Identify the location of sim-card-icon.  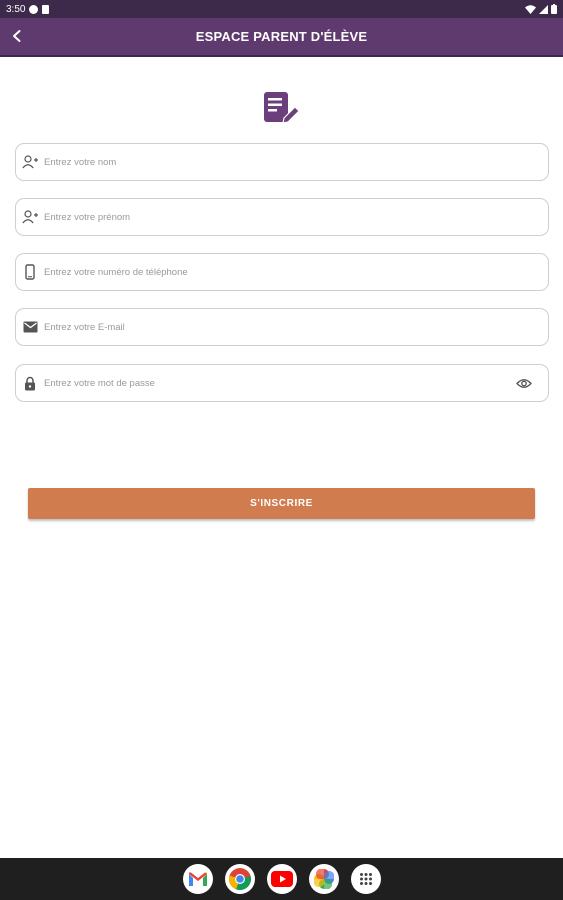
(46, 9).